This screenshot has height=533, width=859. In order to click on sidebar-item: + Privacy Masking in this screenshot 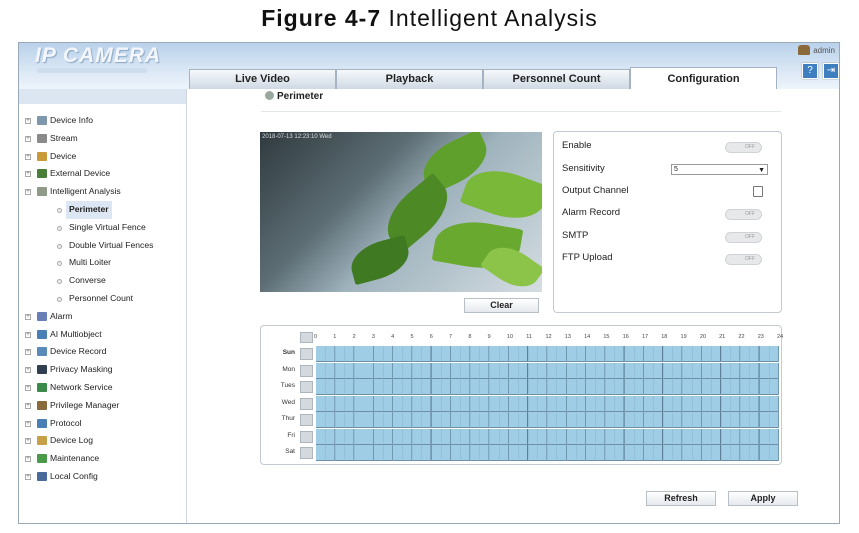, I will do `click(102, 370)`.